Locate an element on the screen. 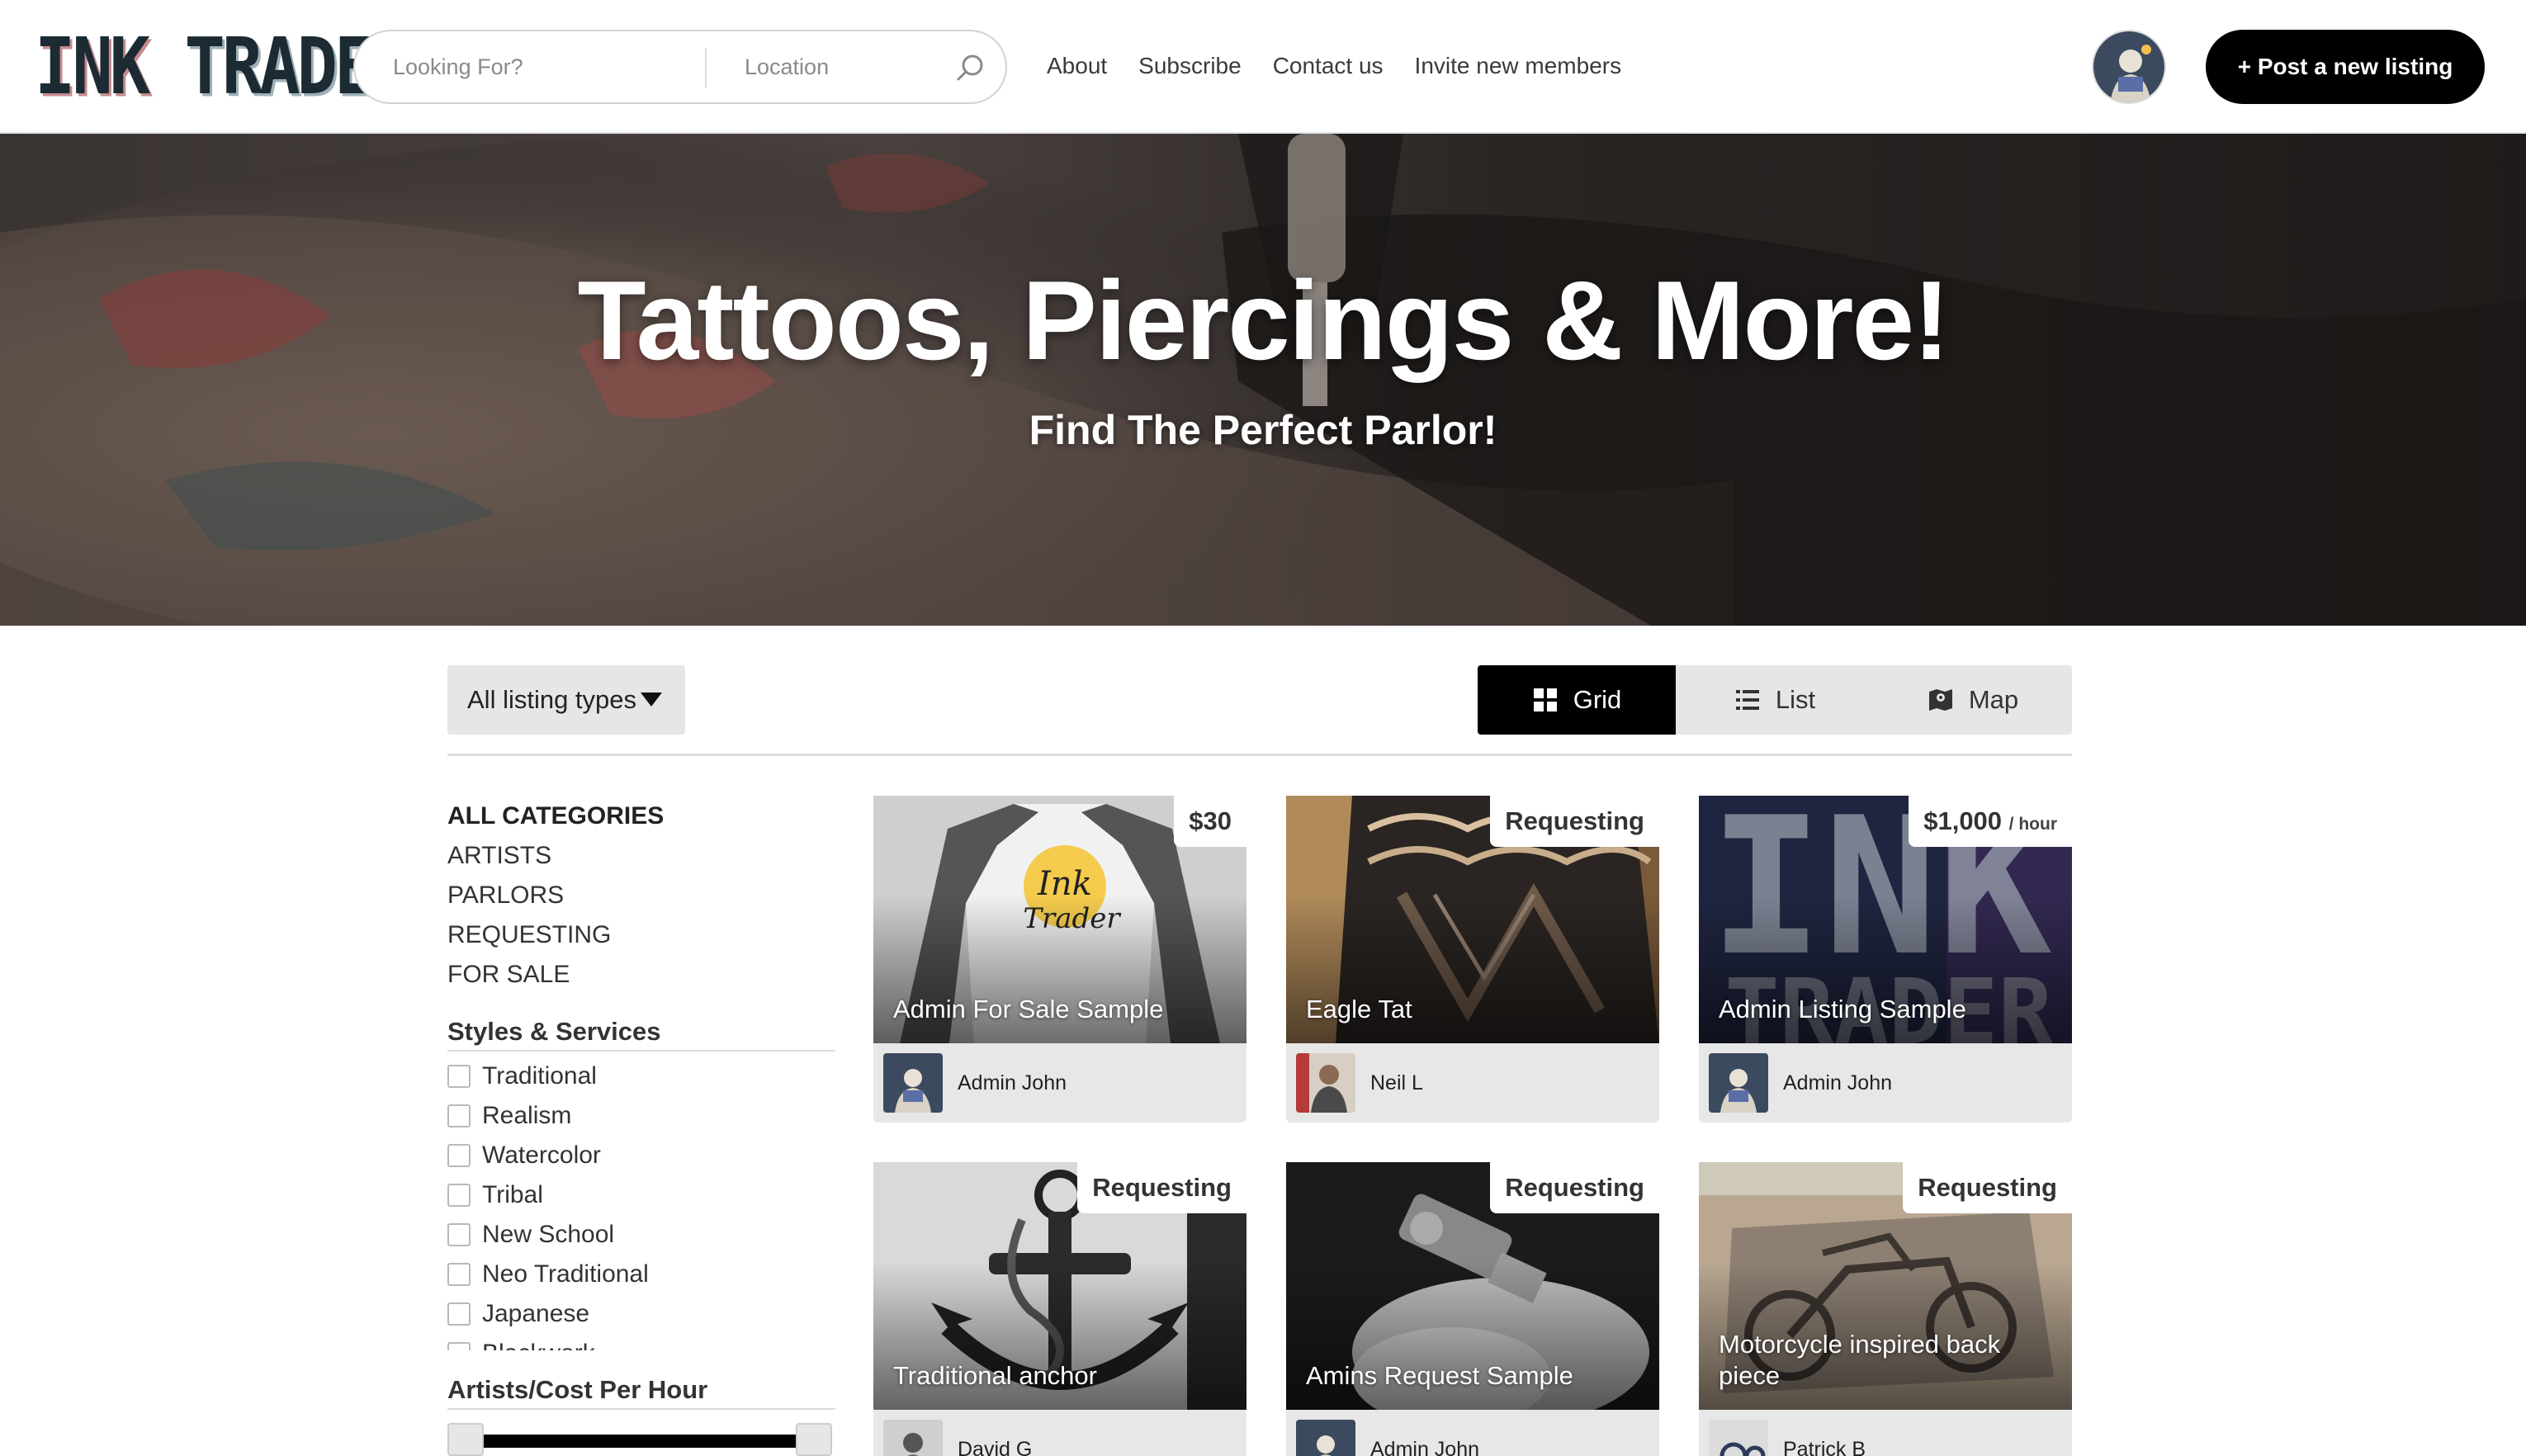 This screenshot has height=1456, width=2526. category-requesting: REQUESTING is located at coordinates (641, 937).